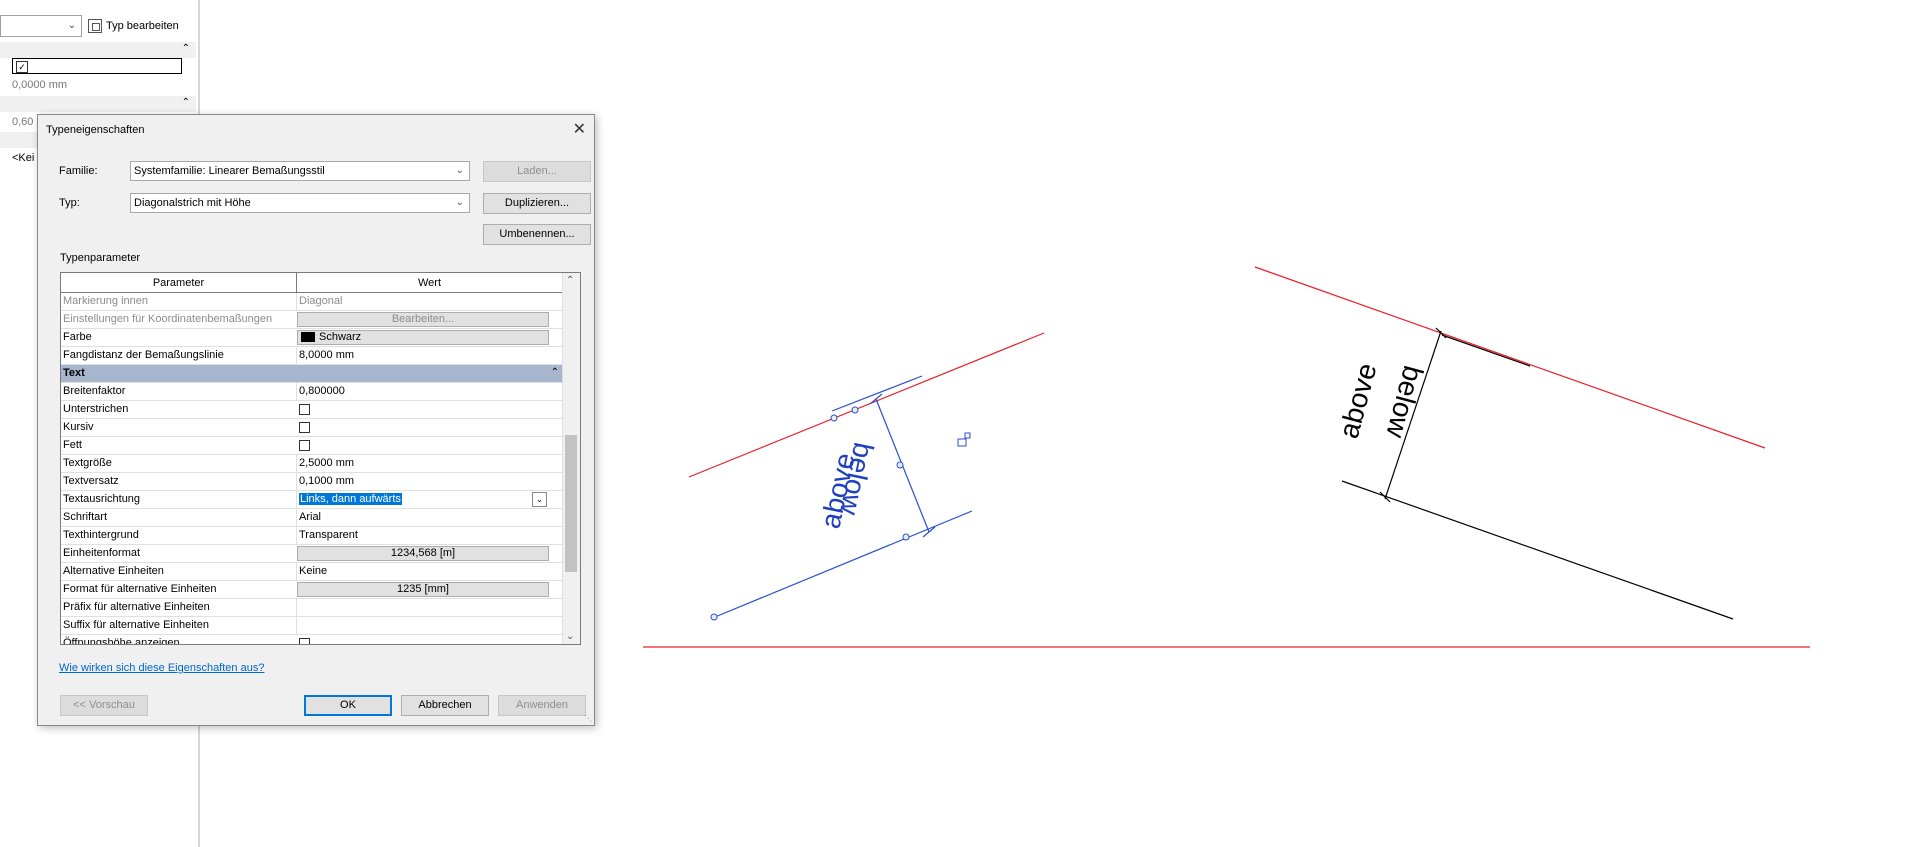  Describe the element at coordinates (304, 445) in the screenshot. I see `bold-checkbox` at that location.